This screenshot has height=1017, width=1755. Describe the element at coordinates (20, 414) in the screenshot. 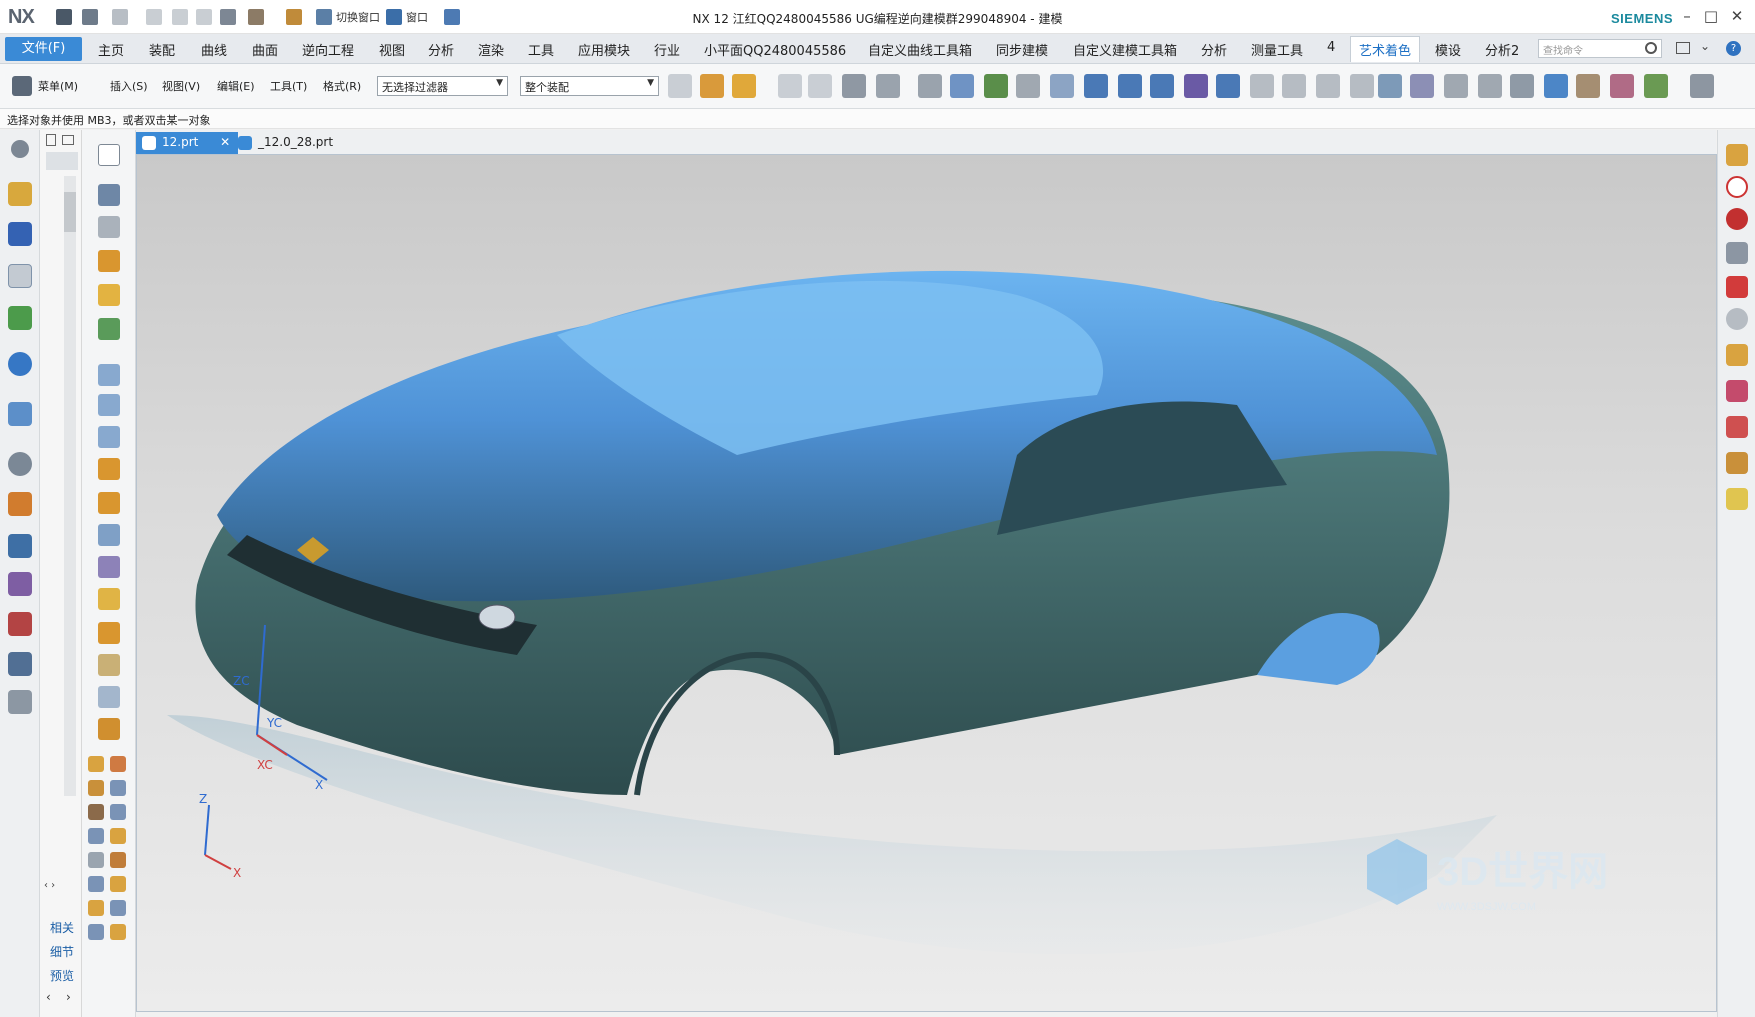

I see `web-browser-icon` at that location.